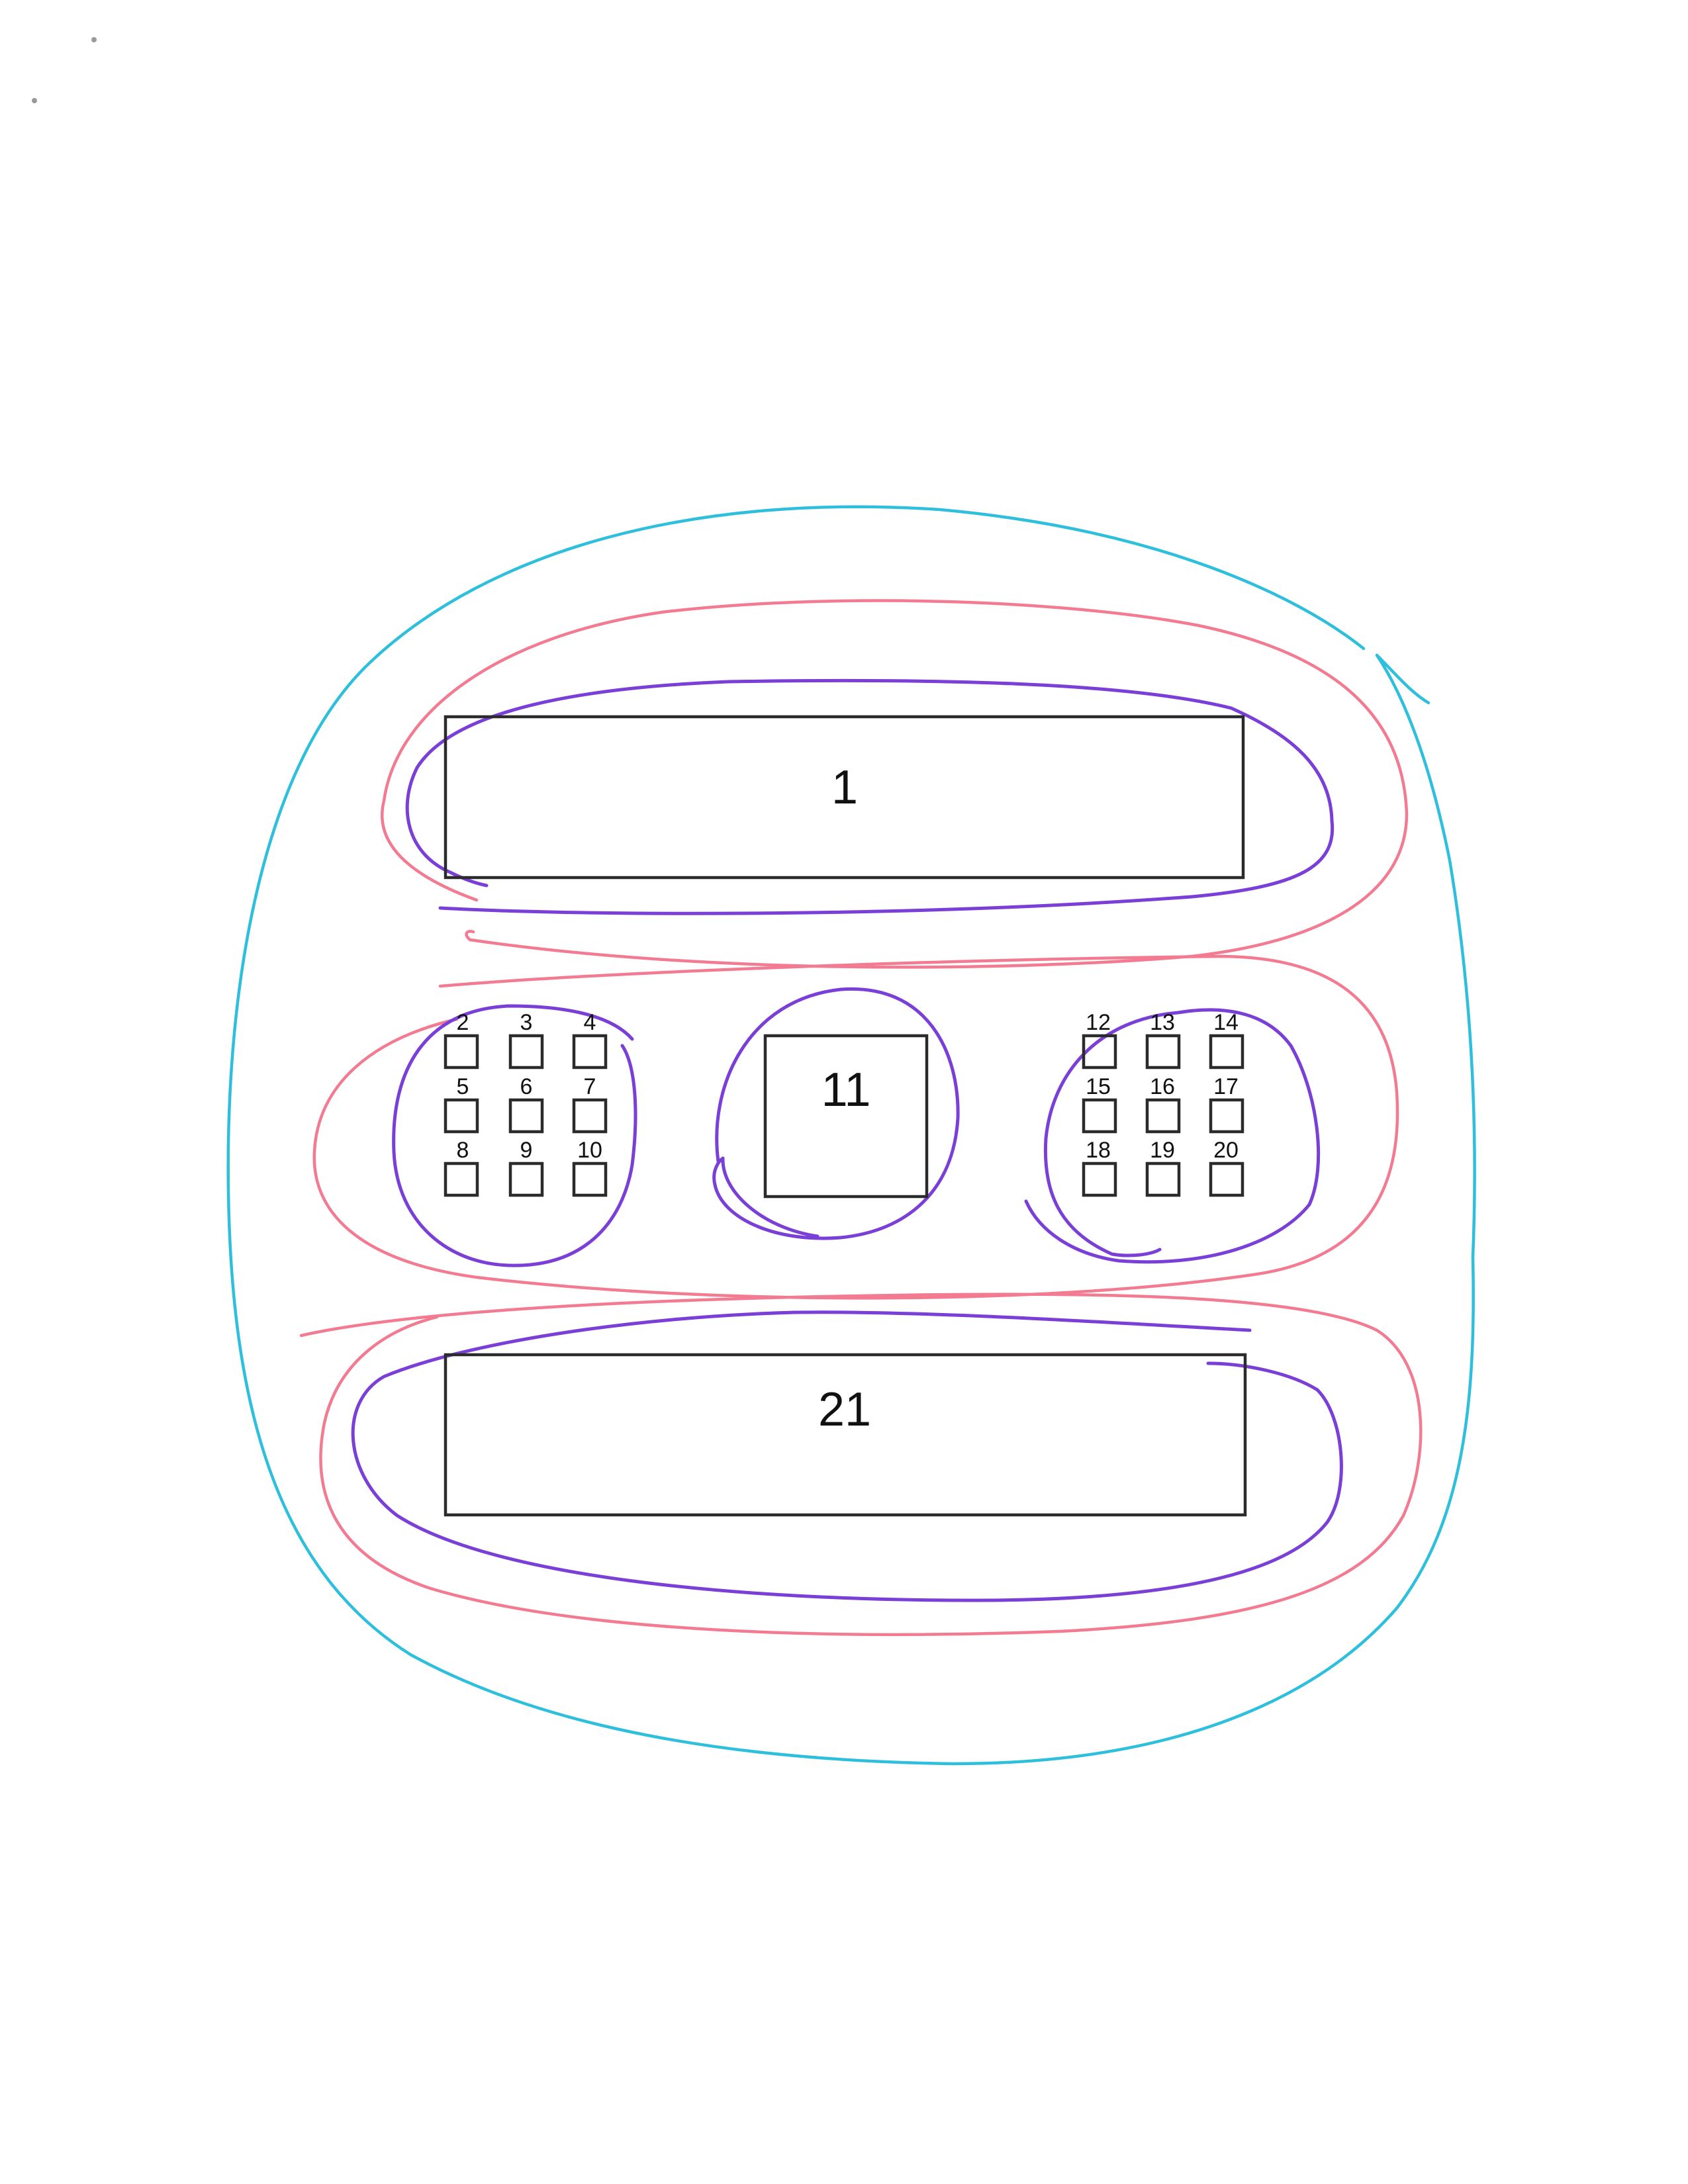  I want to click on subgroup-loop-right, so click(1172, 1136).